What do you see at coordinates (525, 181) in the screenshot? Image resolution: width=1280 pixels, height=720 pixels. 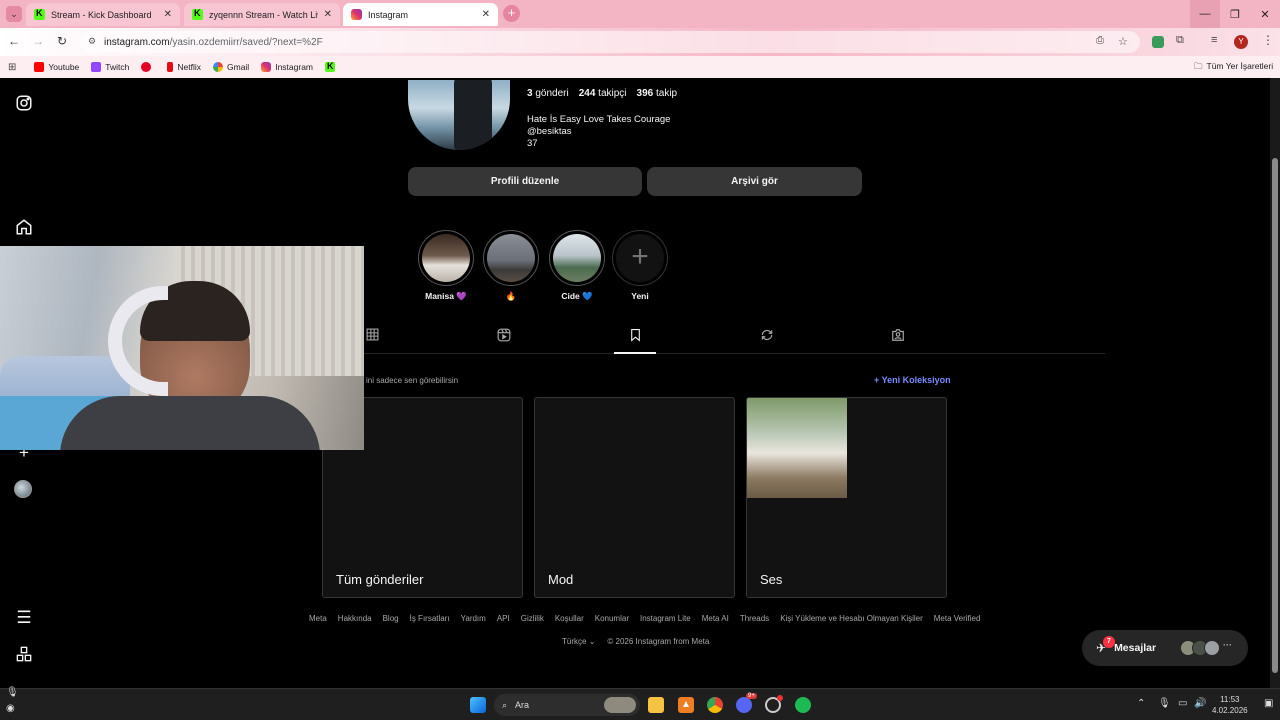 I see `edit-profile-button: Profili düzenle` at bounding box center [525, 181].